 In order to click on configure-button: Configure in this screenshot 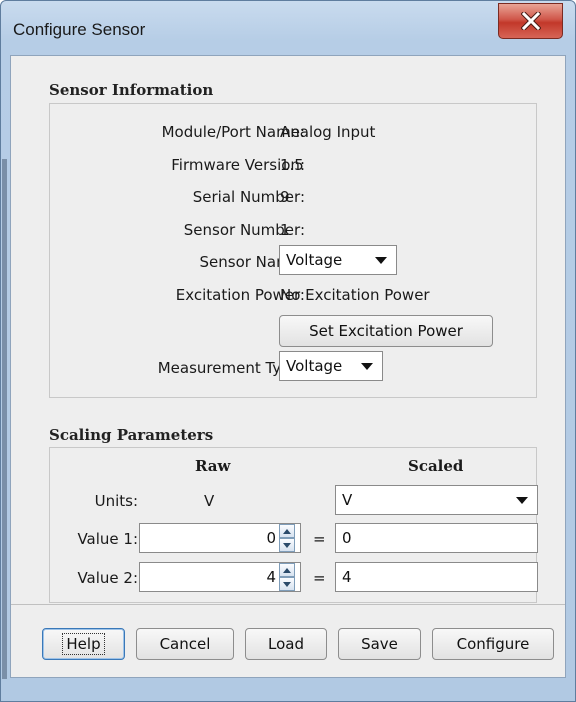, I will do `click(493, 644)`.